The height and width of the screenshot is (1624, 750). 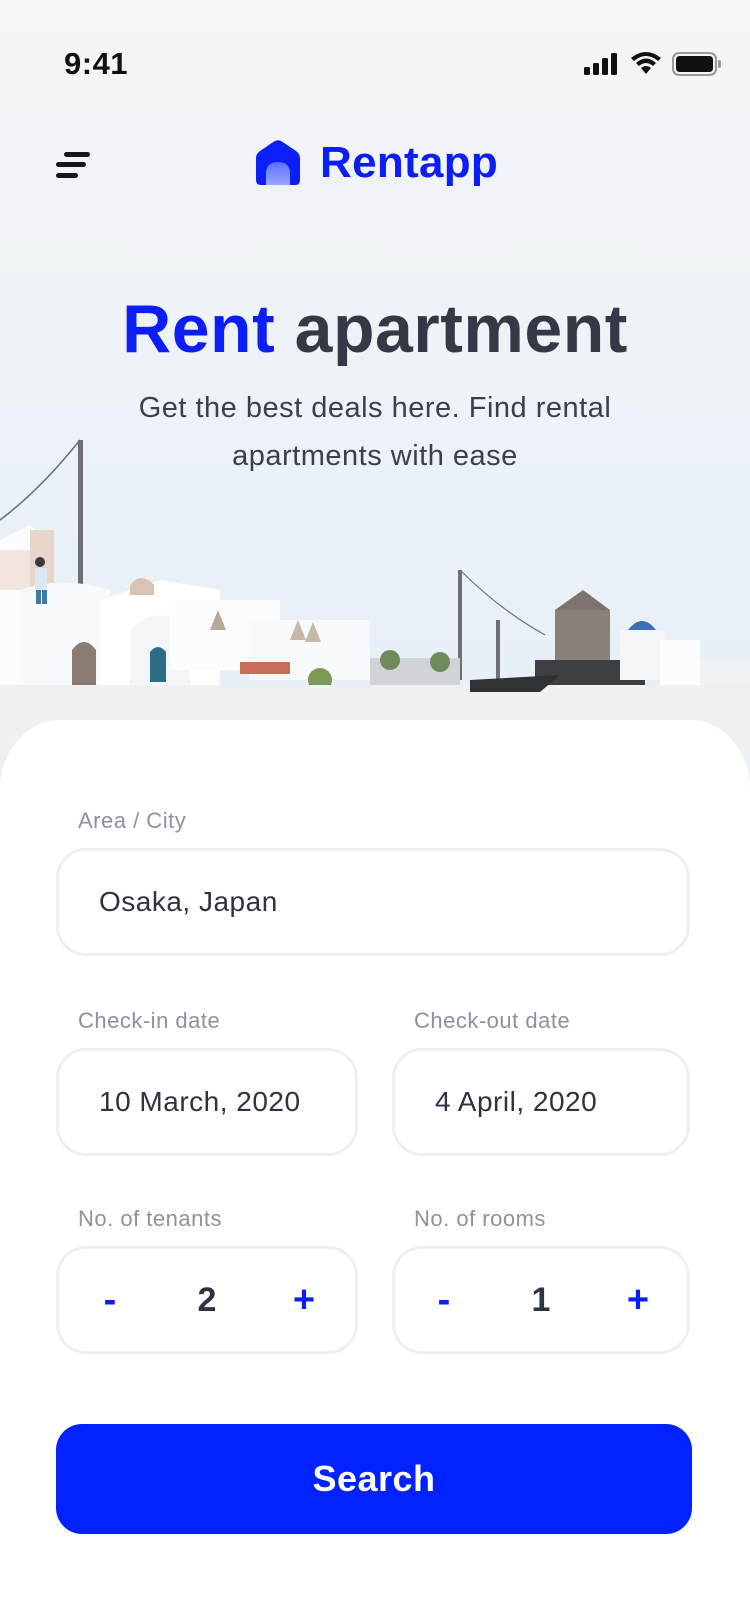 I want to click on rooms-label: No. of rooms, so click(x=480, y=1218).